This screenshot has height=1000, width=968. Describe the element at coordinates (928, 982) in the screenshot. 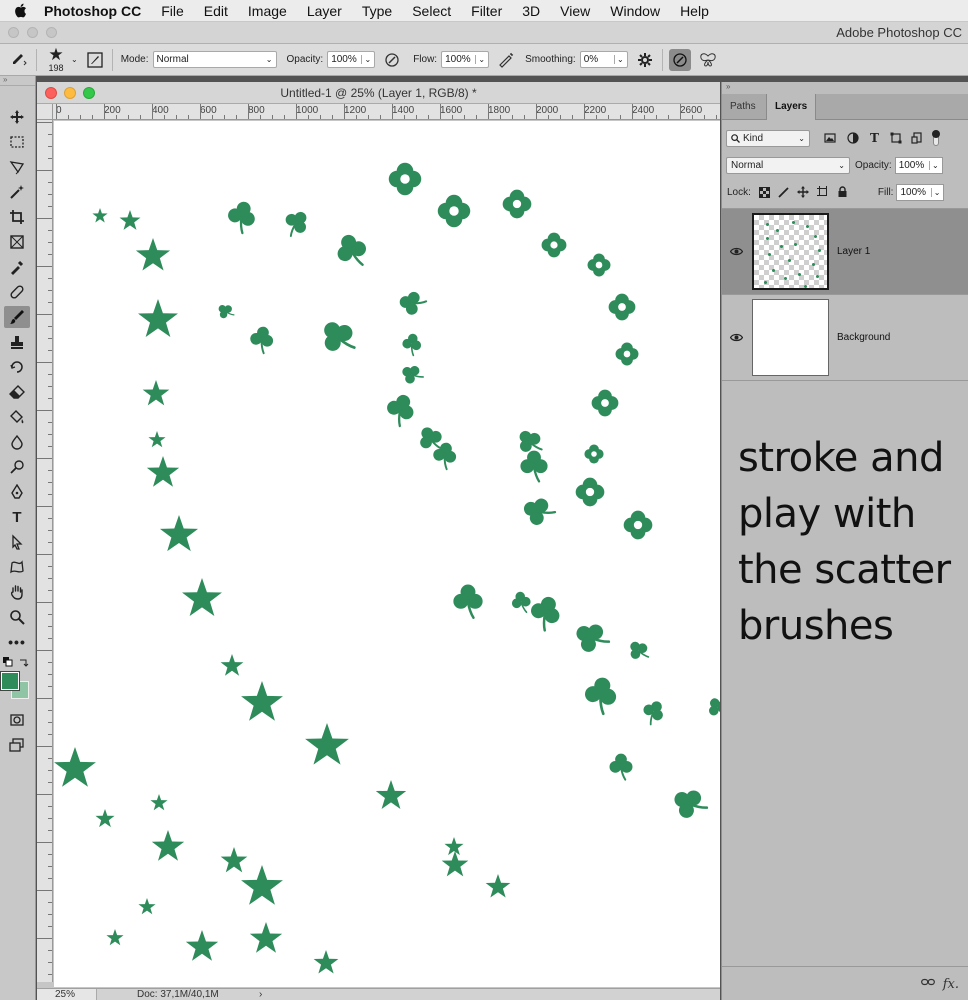

I see `link-layers-icon` at that location.